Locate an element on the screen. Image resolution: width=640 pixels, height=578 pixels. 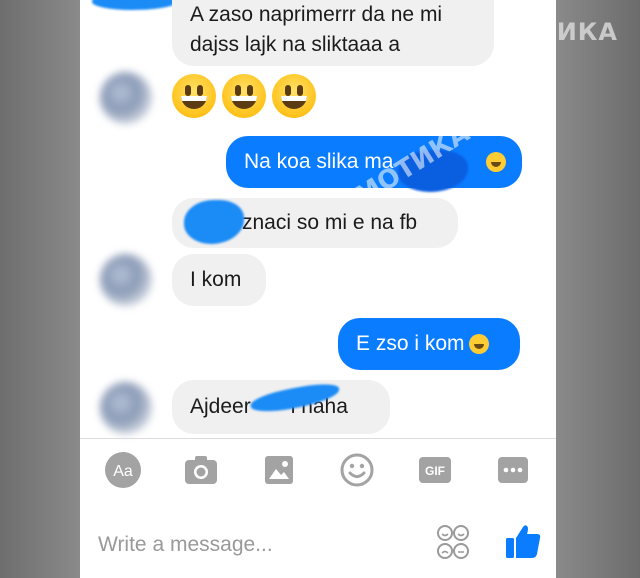
gif-button: GIF is located at coordinates (435, 470).